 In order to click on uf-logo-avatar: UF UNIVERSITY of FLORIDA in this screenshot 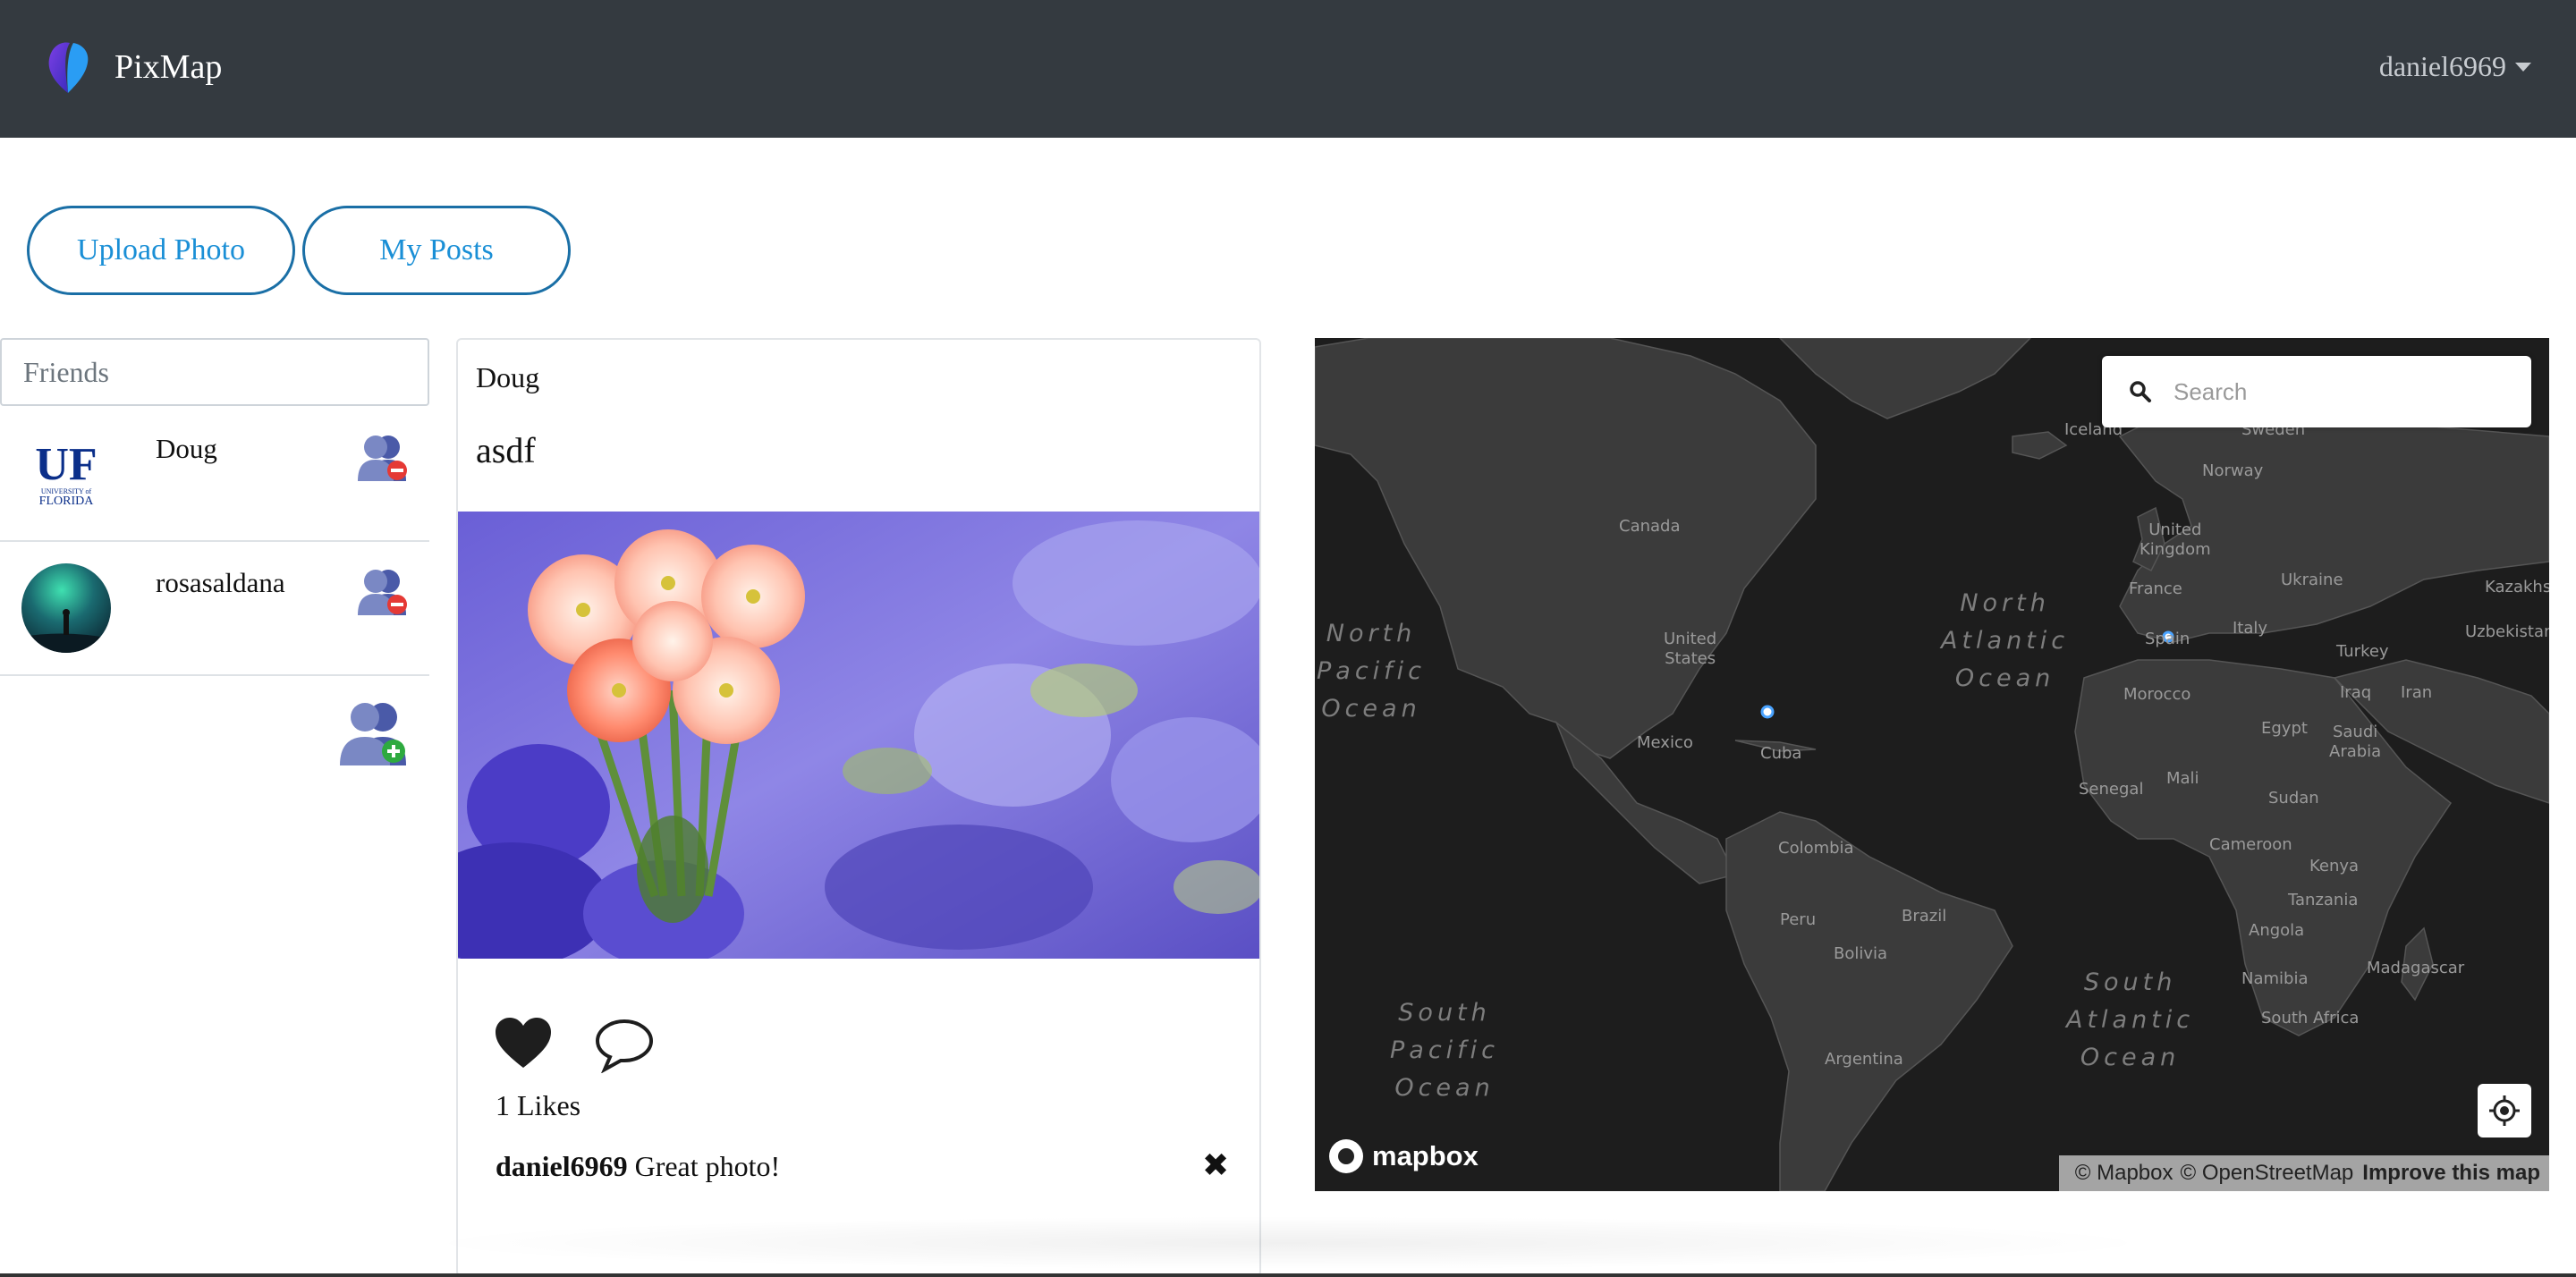, I will do `click(66, 474)`.